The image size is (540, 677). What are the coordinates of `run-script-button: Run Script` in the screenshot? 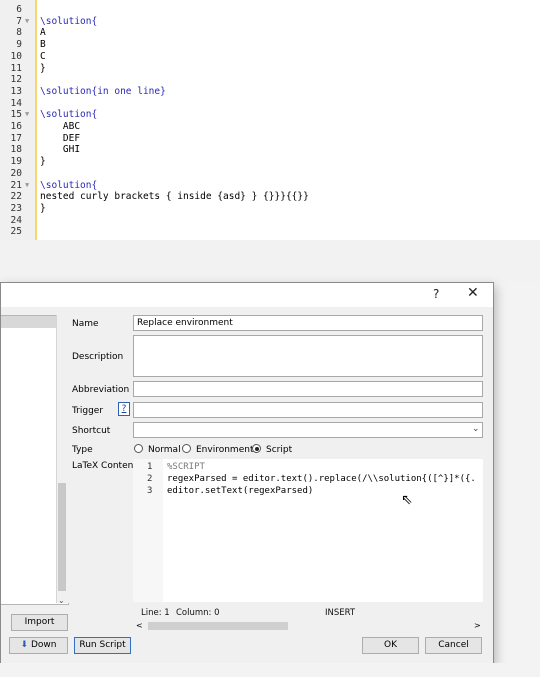 It's located at (102, 645).